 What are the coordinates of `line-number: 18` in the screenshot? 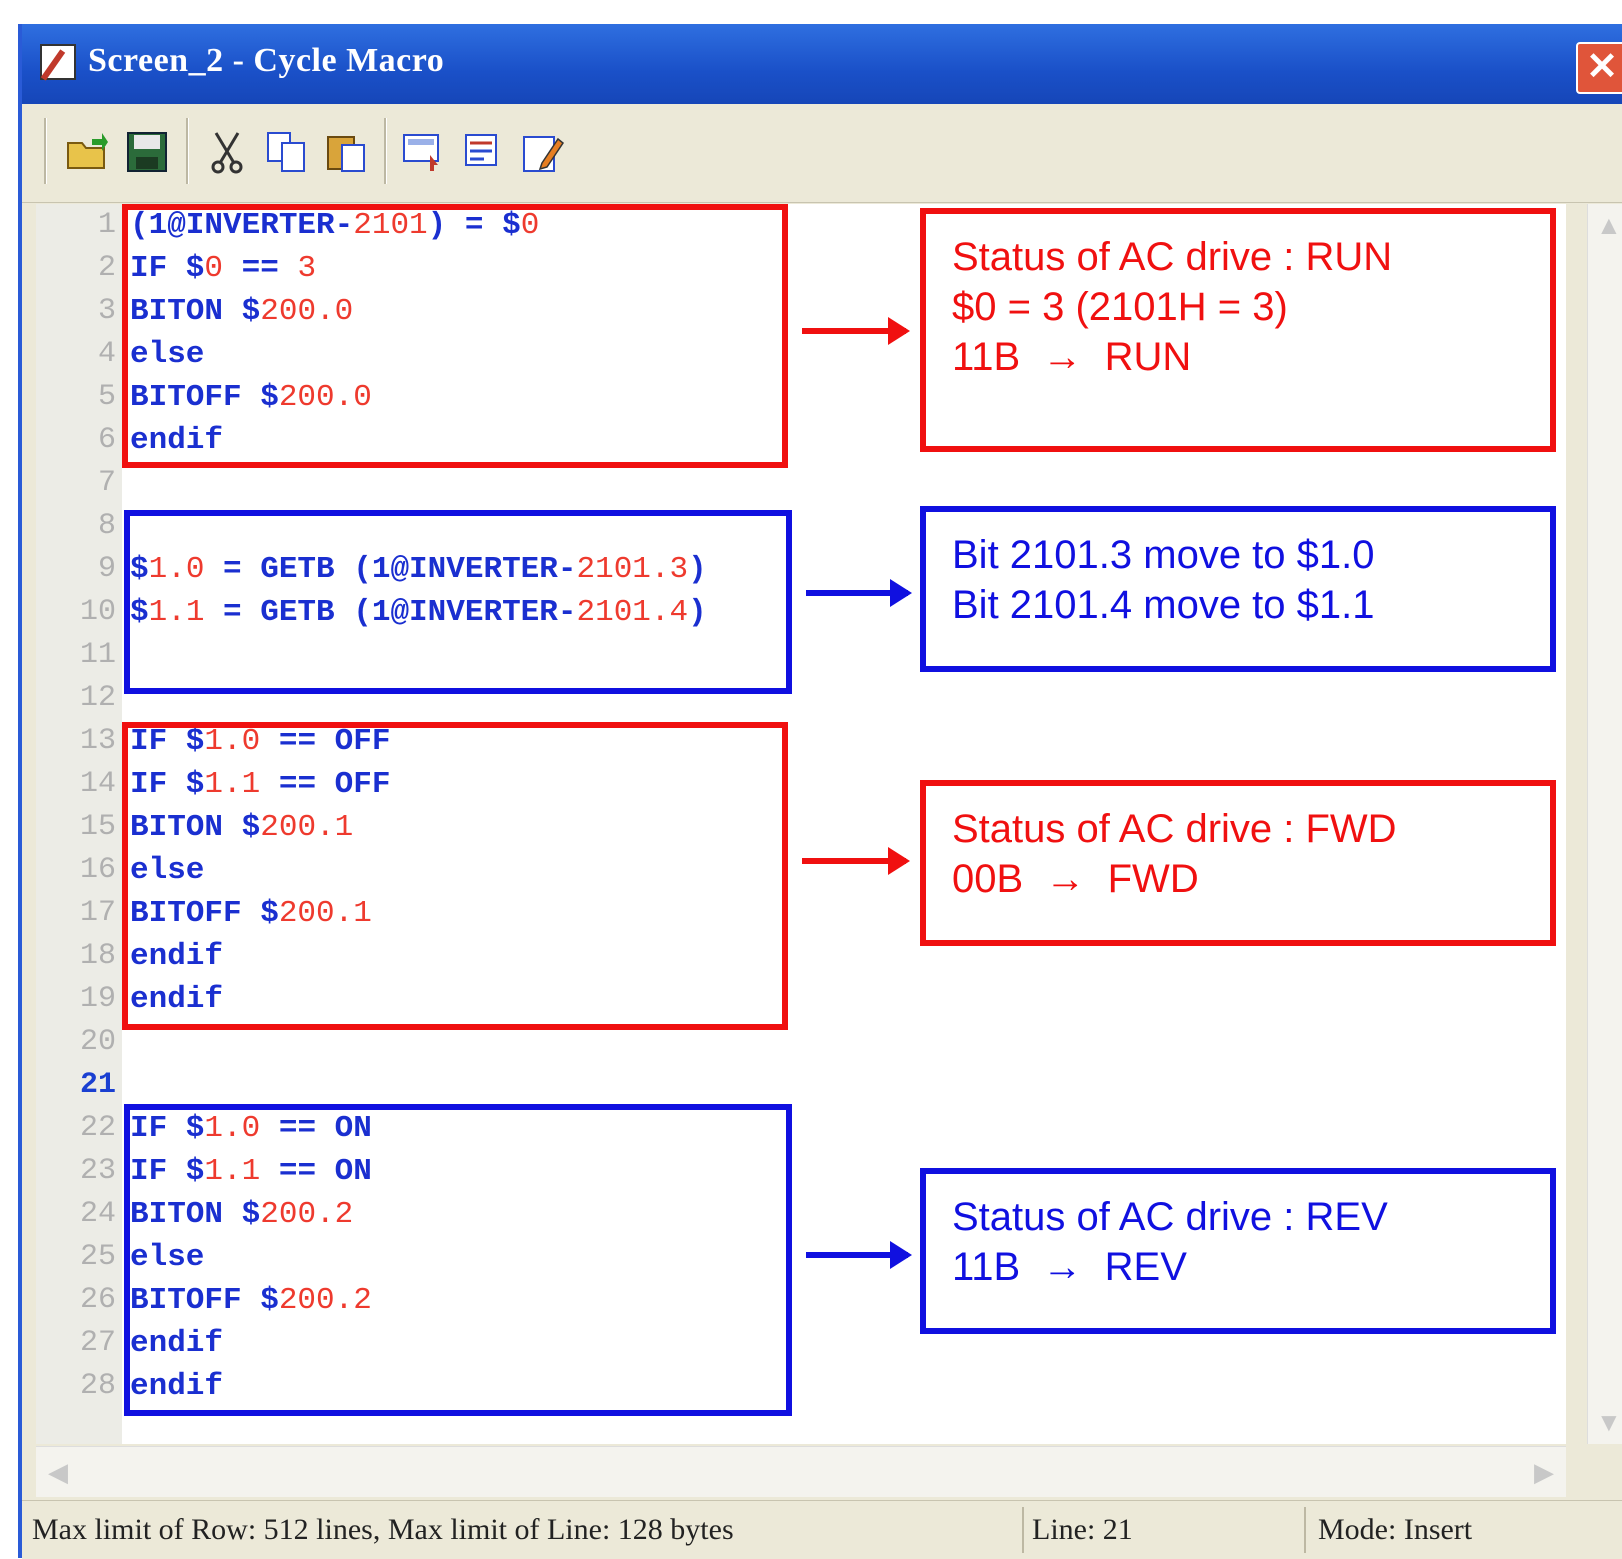 It's located at (97, 956).